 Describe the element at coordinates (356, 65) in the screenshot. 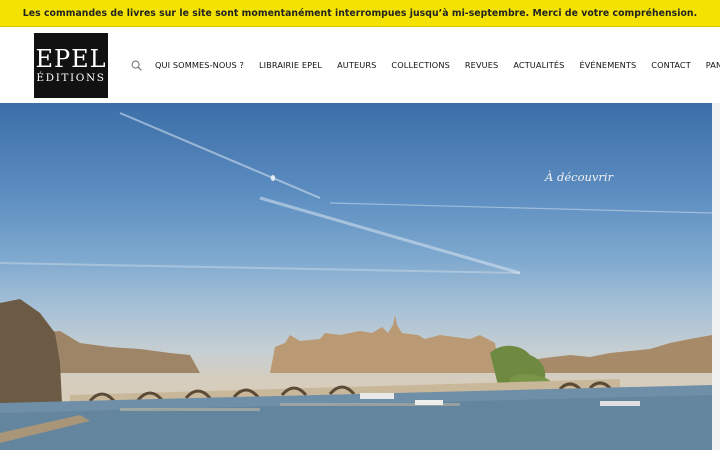

I see `nav-item-auteurs: AUTEURS` at that location.